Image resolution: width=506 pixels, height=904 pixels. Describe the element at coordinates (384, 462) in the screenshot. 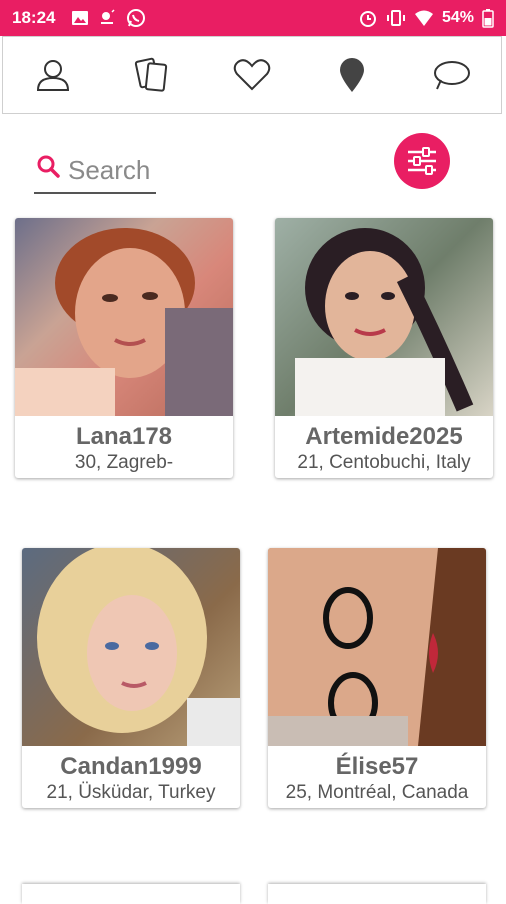

I see `profile-info: 21, Centobuchi, Italy` at that location.